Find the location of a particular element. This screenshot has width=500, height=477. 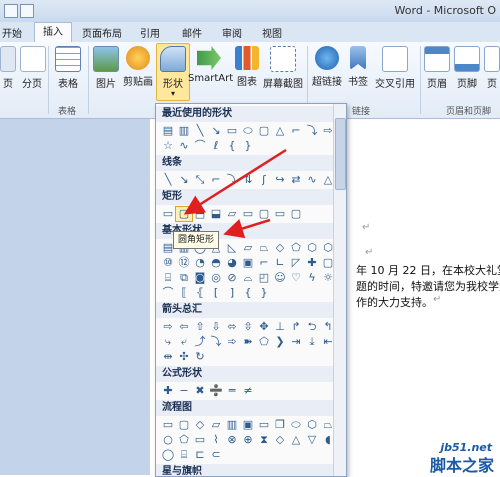

elbow-connector-shape: ⌐ is located at coordinates (216, 180).